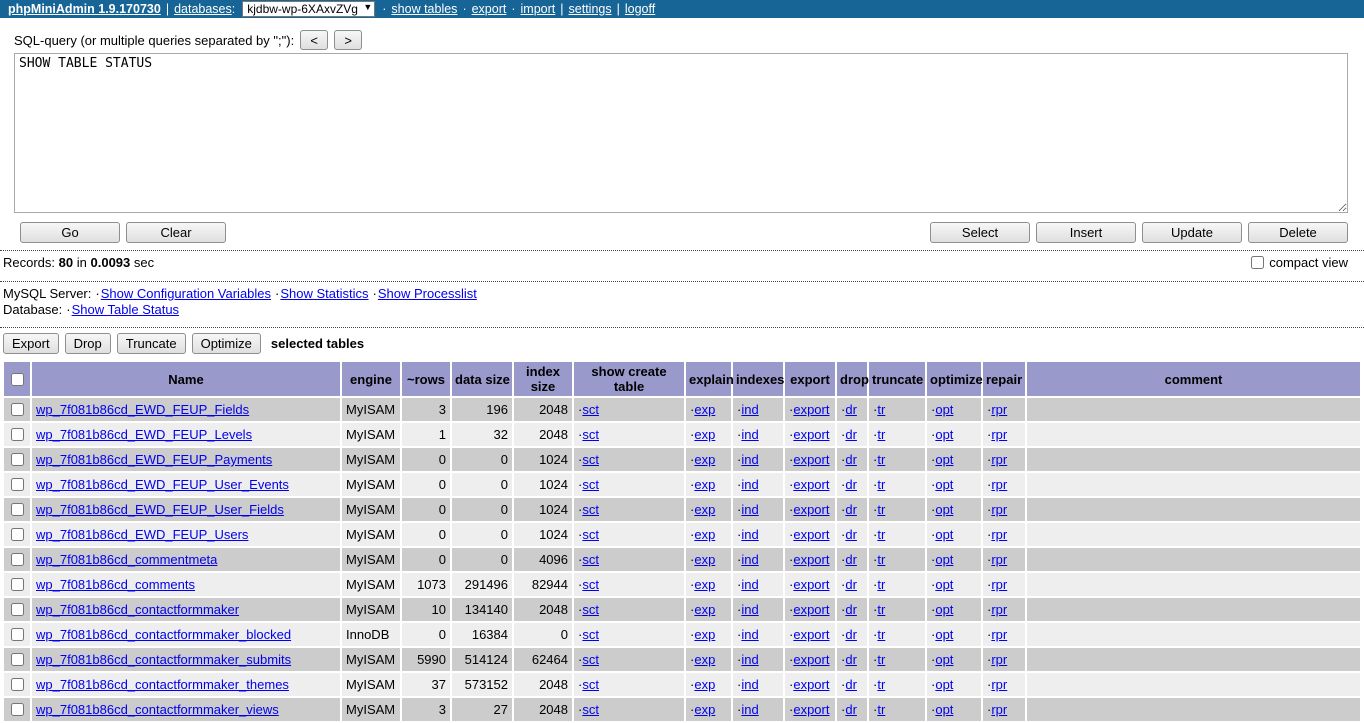 The image size is (1364, 723). I want to click on table-name-link: wp_7f081b86cd_EWD_FEUP_User_Events, so click(162, 484).